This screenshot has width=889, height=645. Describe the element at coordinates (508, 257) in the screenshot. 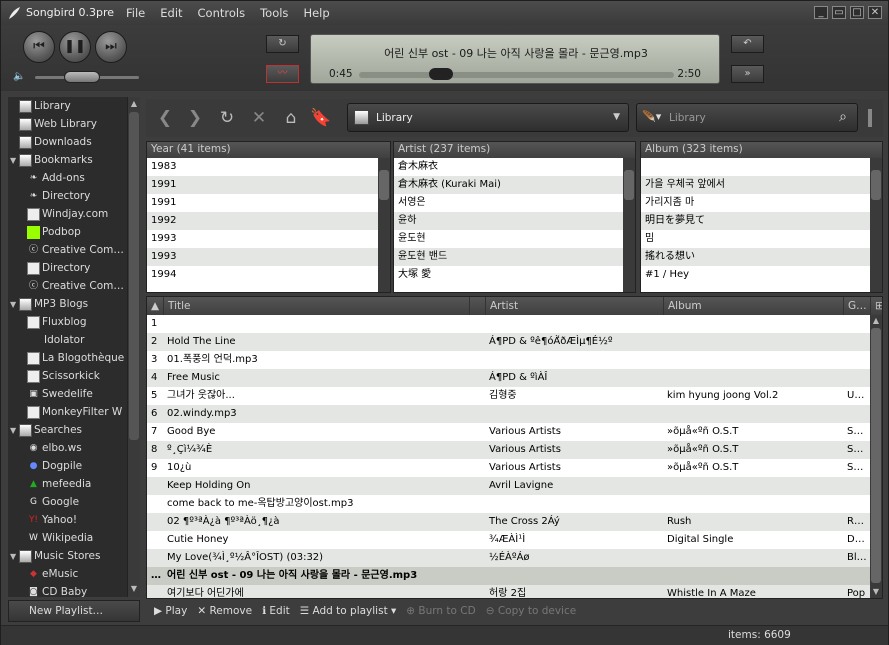

I see `filter-row: 윤도현 밴드` at that location.